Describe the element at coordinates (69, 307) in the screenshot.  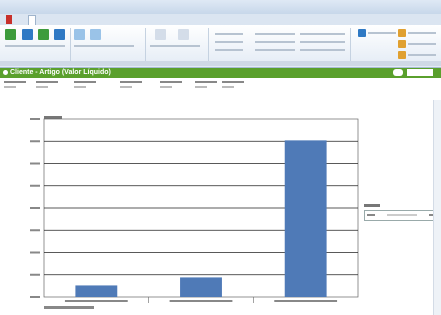
I see `bottom-filter-strip` at that location.